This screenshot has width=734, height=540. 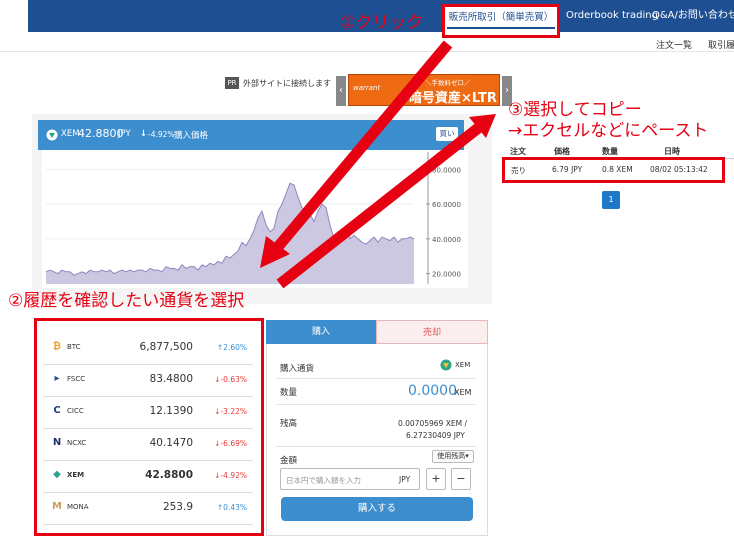 What do you see at coordinates (126, 301) in the screenshot?
I see `annotation-step2: ②履歴を確認したい通貨を選択` at bounding box center [126, 301].